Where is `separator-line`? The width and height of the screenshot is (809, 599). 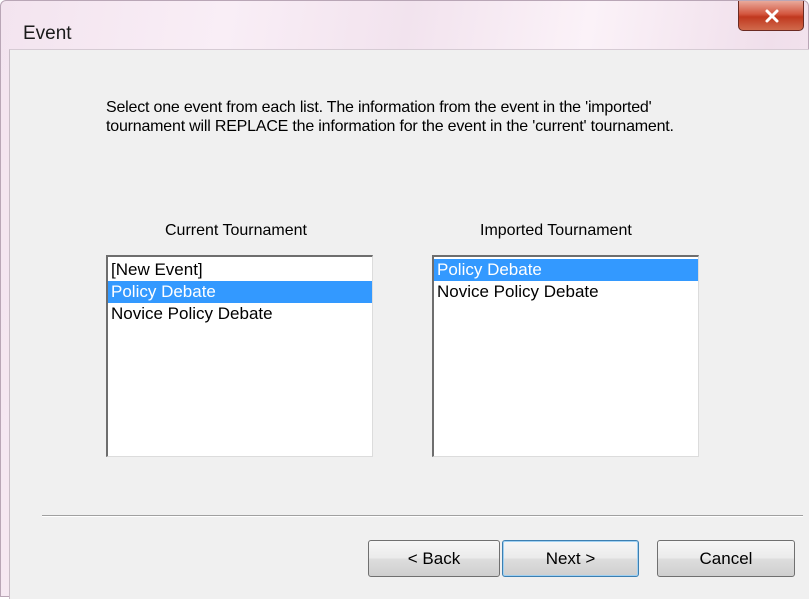 separator-line is located at coordinates (422, 516).